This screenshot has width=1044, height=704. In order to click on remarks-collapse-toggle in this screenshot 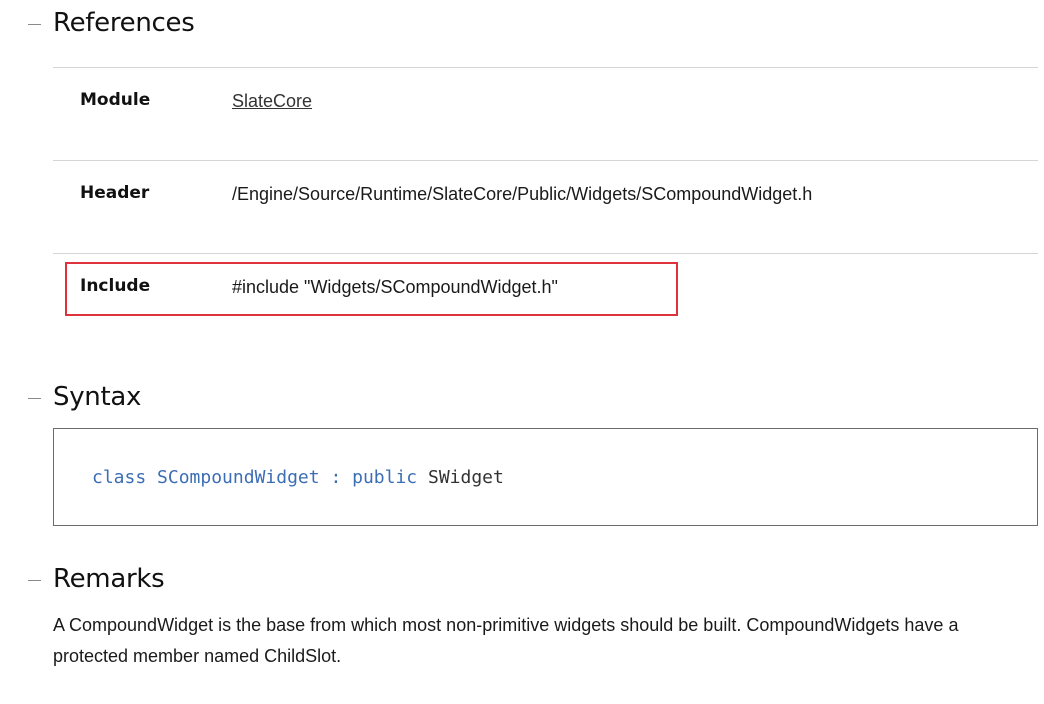, I will do `click(34, 580)`.